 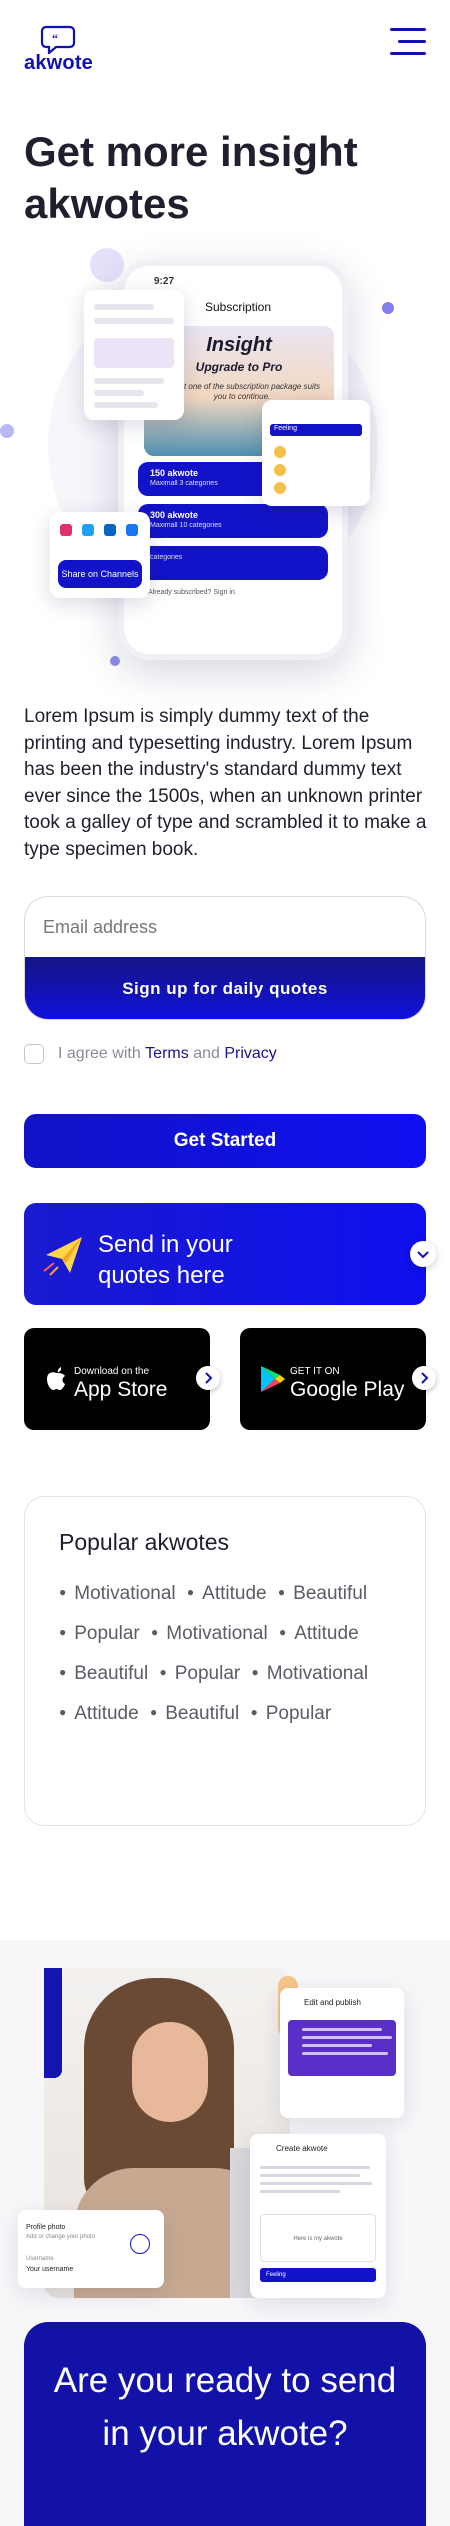 What do you see at coordinates (192, 592) in the screenshot?
I see `phone-footer-text: Already subscribed? Sign in.` at bounding box center [192, 592].